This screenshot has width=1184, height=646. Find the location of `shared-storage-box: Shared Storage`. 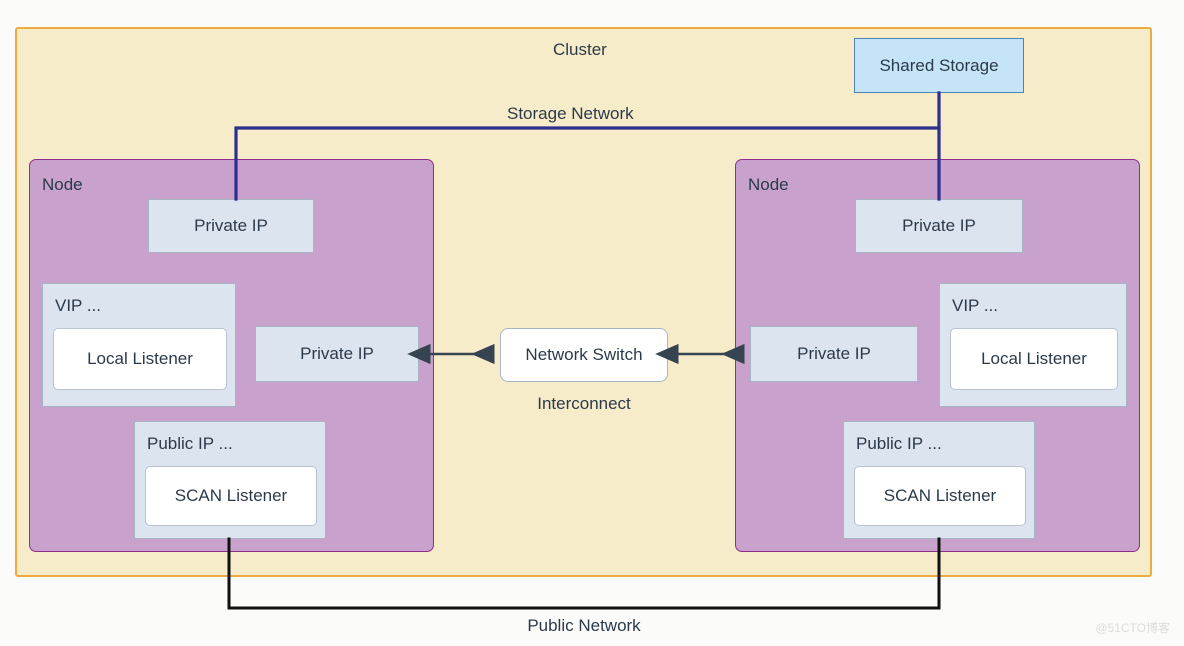

shared-storage-box: Shared Storage is located at coordinates (939, 65).